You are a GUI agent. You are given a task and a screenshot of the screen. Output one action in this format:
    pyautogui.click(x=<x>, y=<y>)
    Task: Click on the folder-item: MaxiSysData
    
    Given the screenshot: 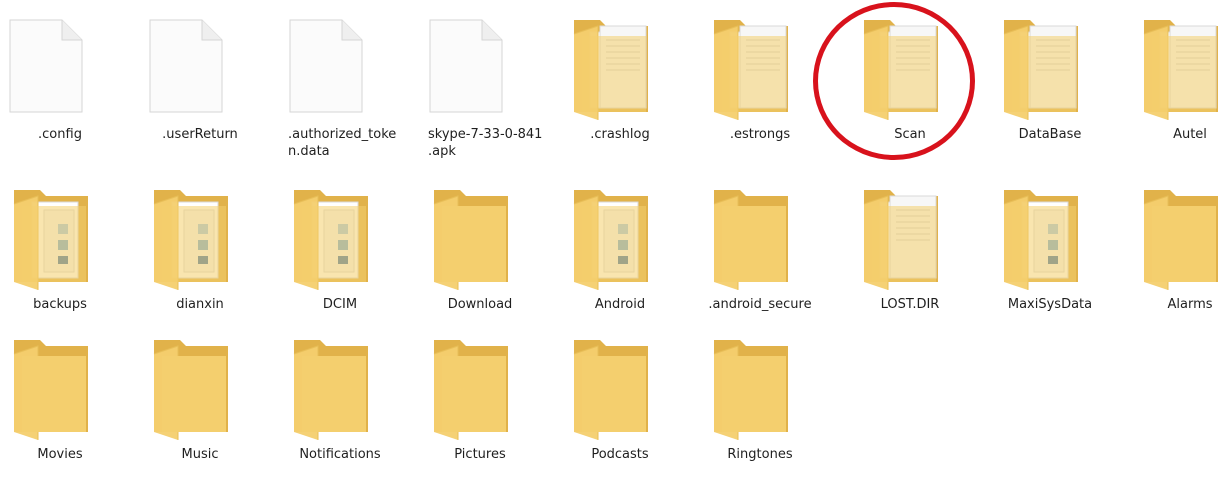 What is the action you would take?
    pyautogui.click(x=1050, y=255)
    